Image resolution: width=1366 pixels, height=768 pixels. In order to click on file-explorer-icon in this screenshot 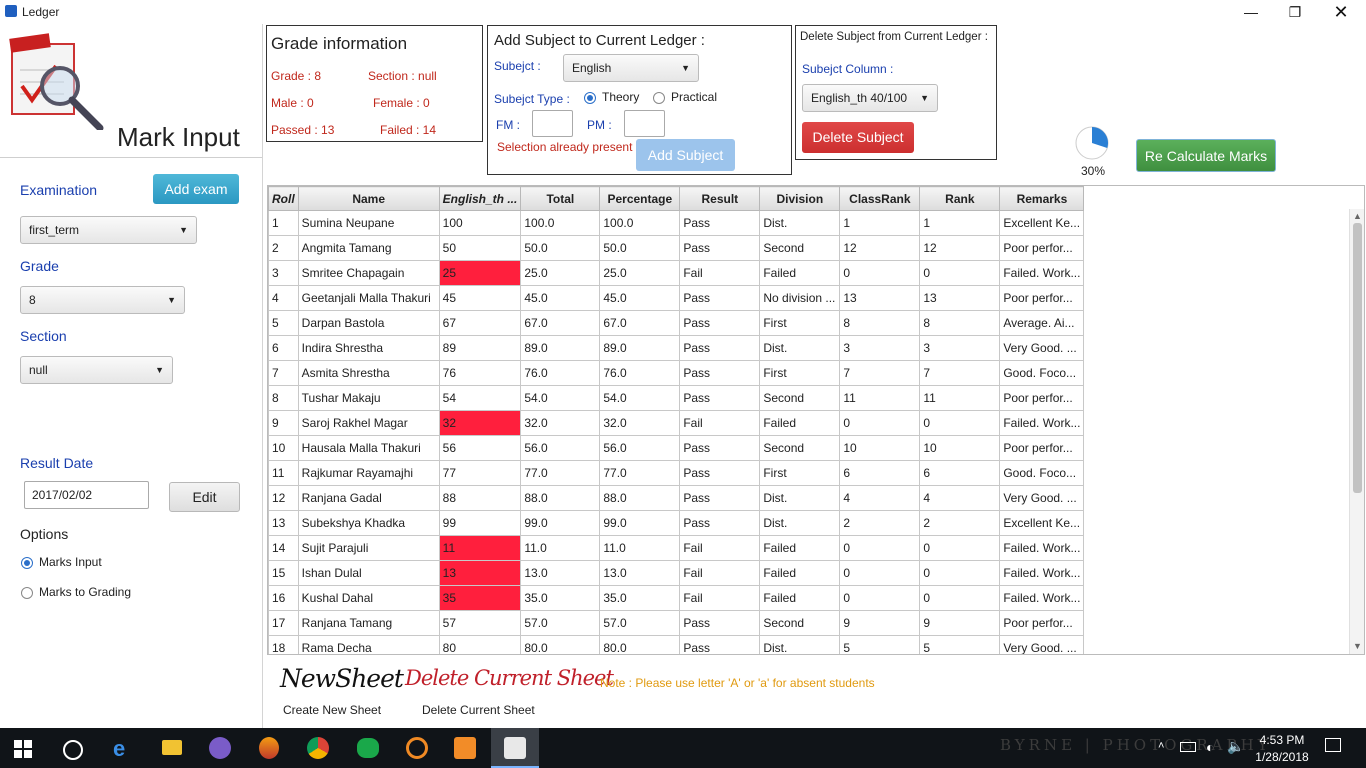, I will do `click(172, 747)`.